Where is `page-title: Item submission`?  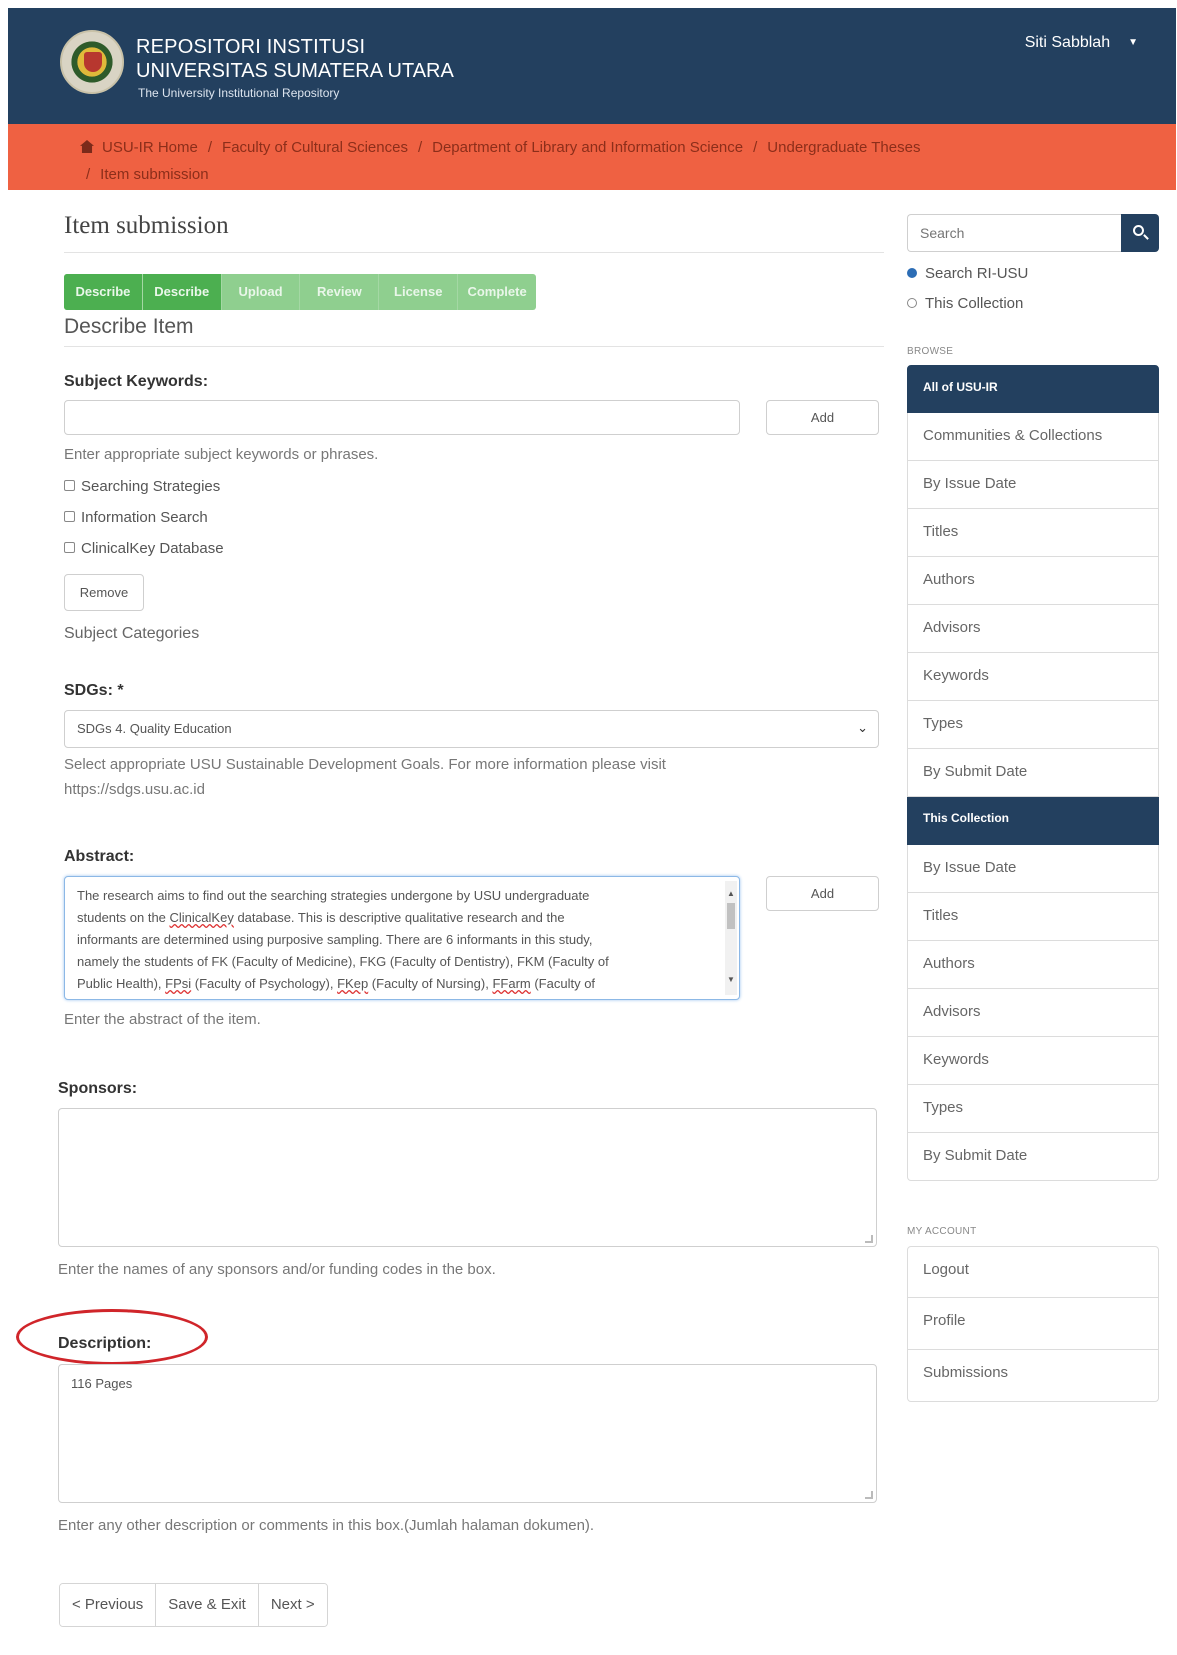
page-title: Item submission is located at coordinates (146, 225).